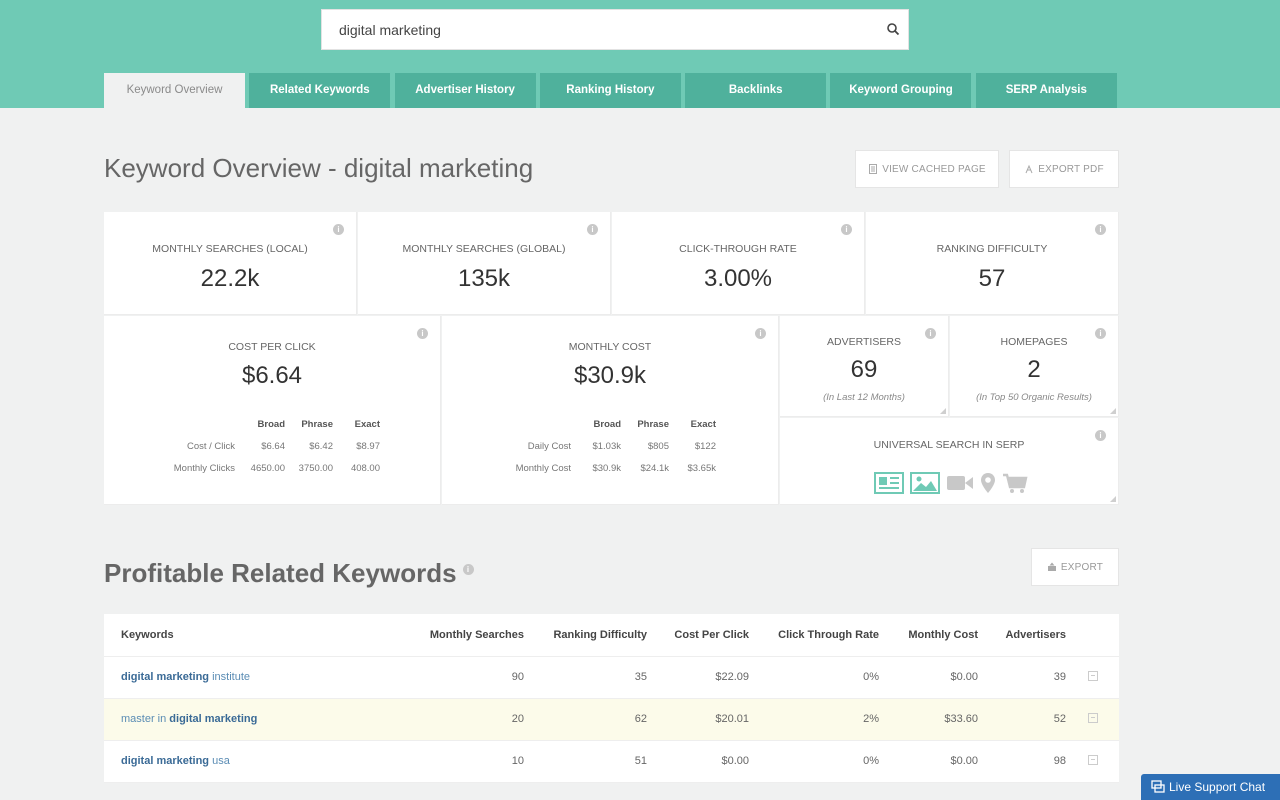 The height and width of the screenshot is (800, 1280). I want to click on export-button: EXPORT, so click(1075, 567).